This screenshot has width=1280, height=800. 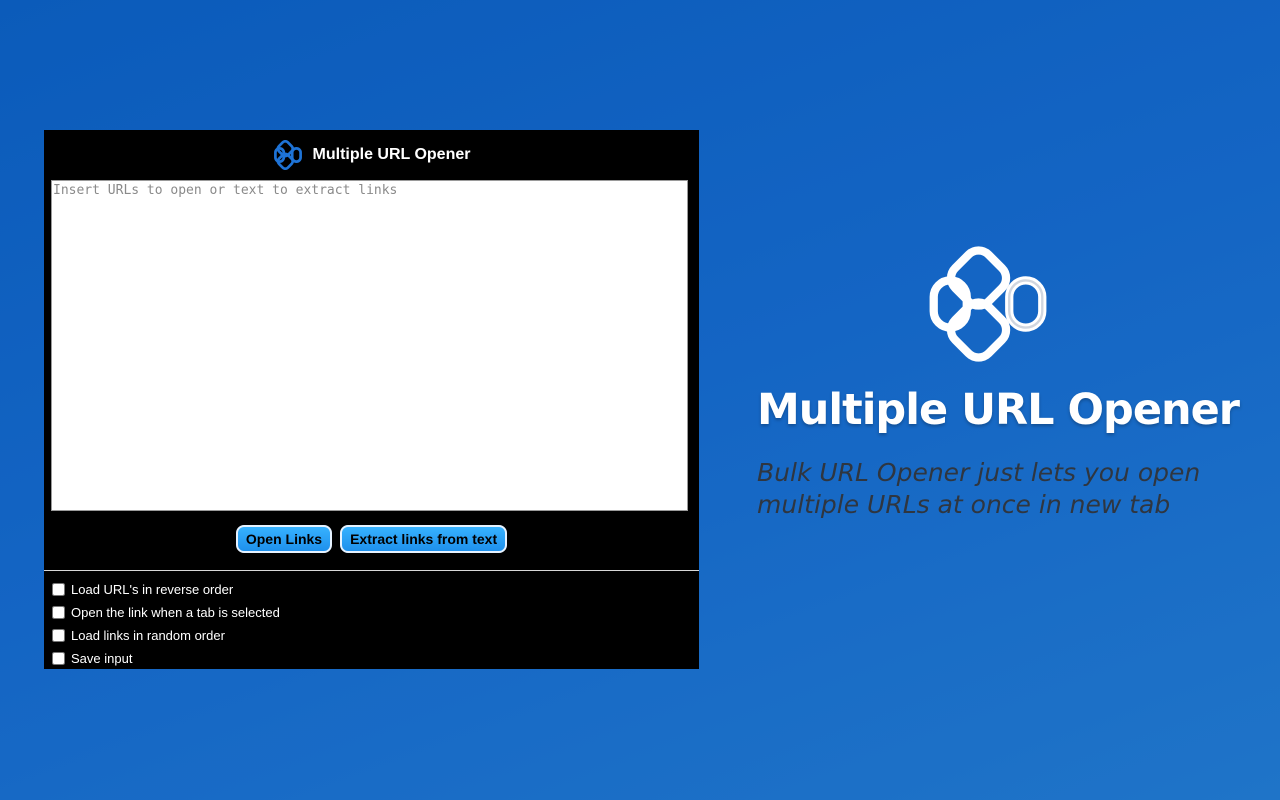 I want to click on option-label: Open the link when a tab is selected, so click(x=175, y=612).